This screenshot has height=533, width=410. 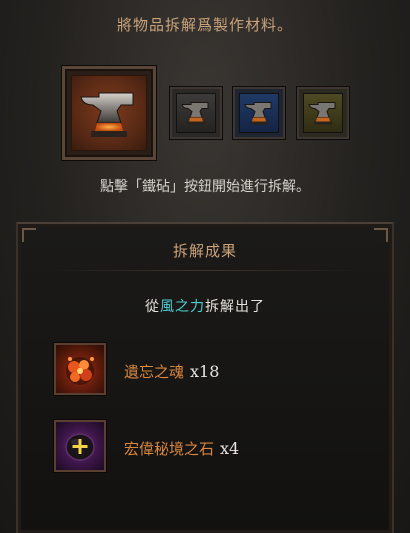 What do you see at coordinates (204, 25) in the screenshot?
I see `header-instruction: 將物品拆解爲製作材料。` at bounding box center [204, 25].